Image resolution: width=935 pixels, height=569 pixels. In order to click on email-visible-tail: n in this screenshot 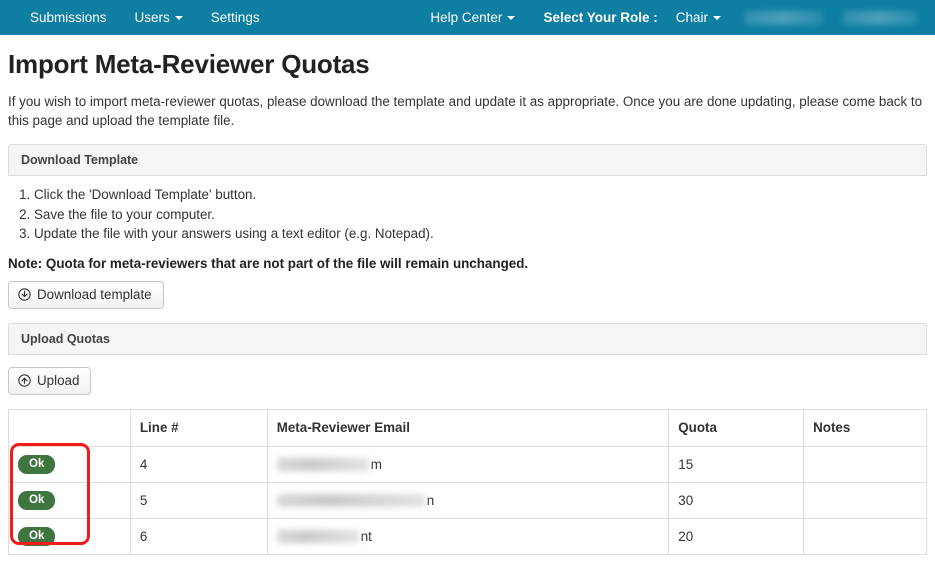, I will do `click(430, 500)`.